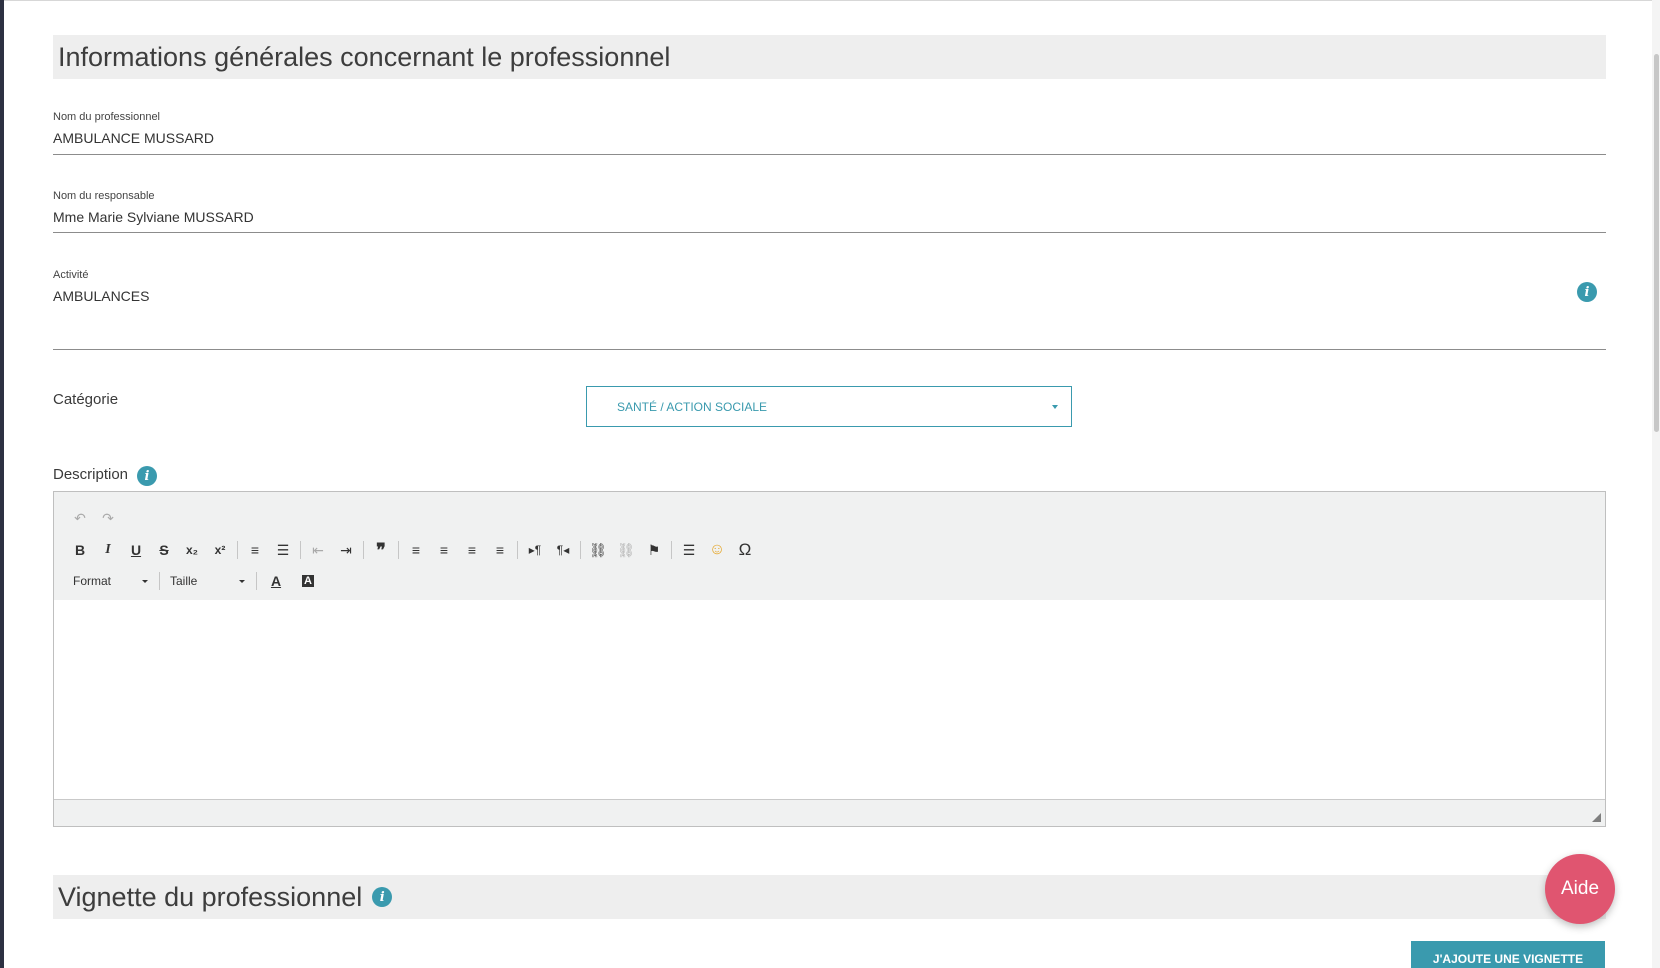 Image resolution: width=1660 pixels, height=968 pixels. Describe the element at coordinates (444, 550) in the screenshot. I see `align-center-icon: ≡` at that location.